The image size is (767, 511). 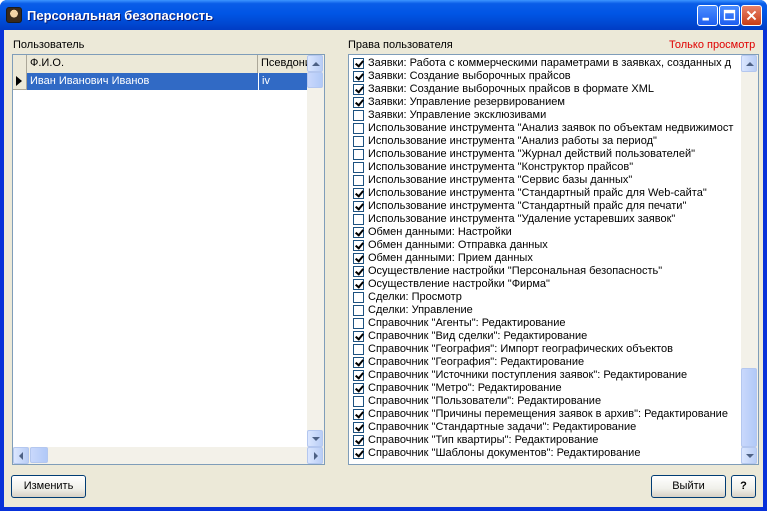 I want to click on user-label: Пользователь, so click(x=49, y=45).